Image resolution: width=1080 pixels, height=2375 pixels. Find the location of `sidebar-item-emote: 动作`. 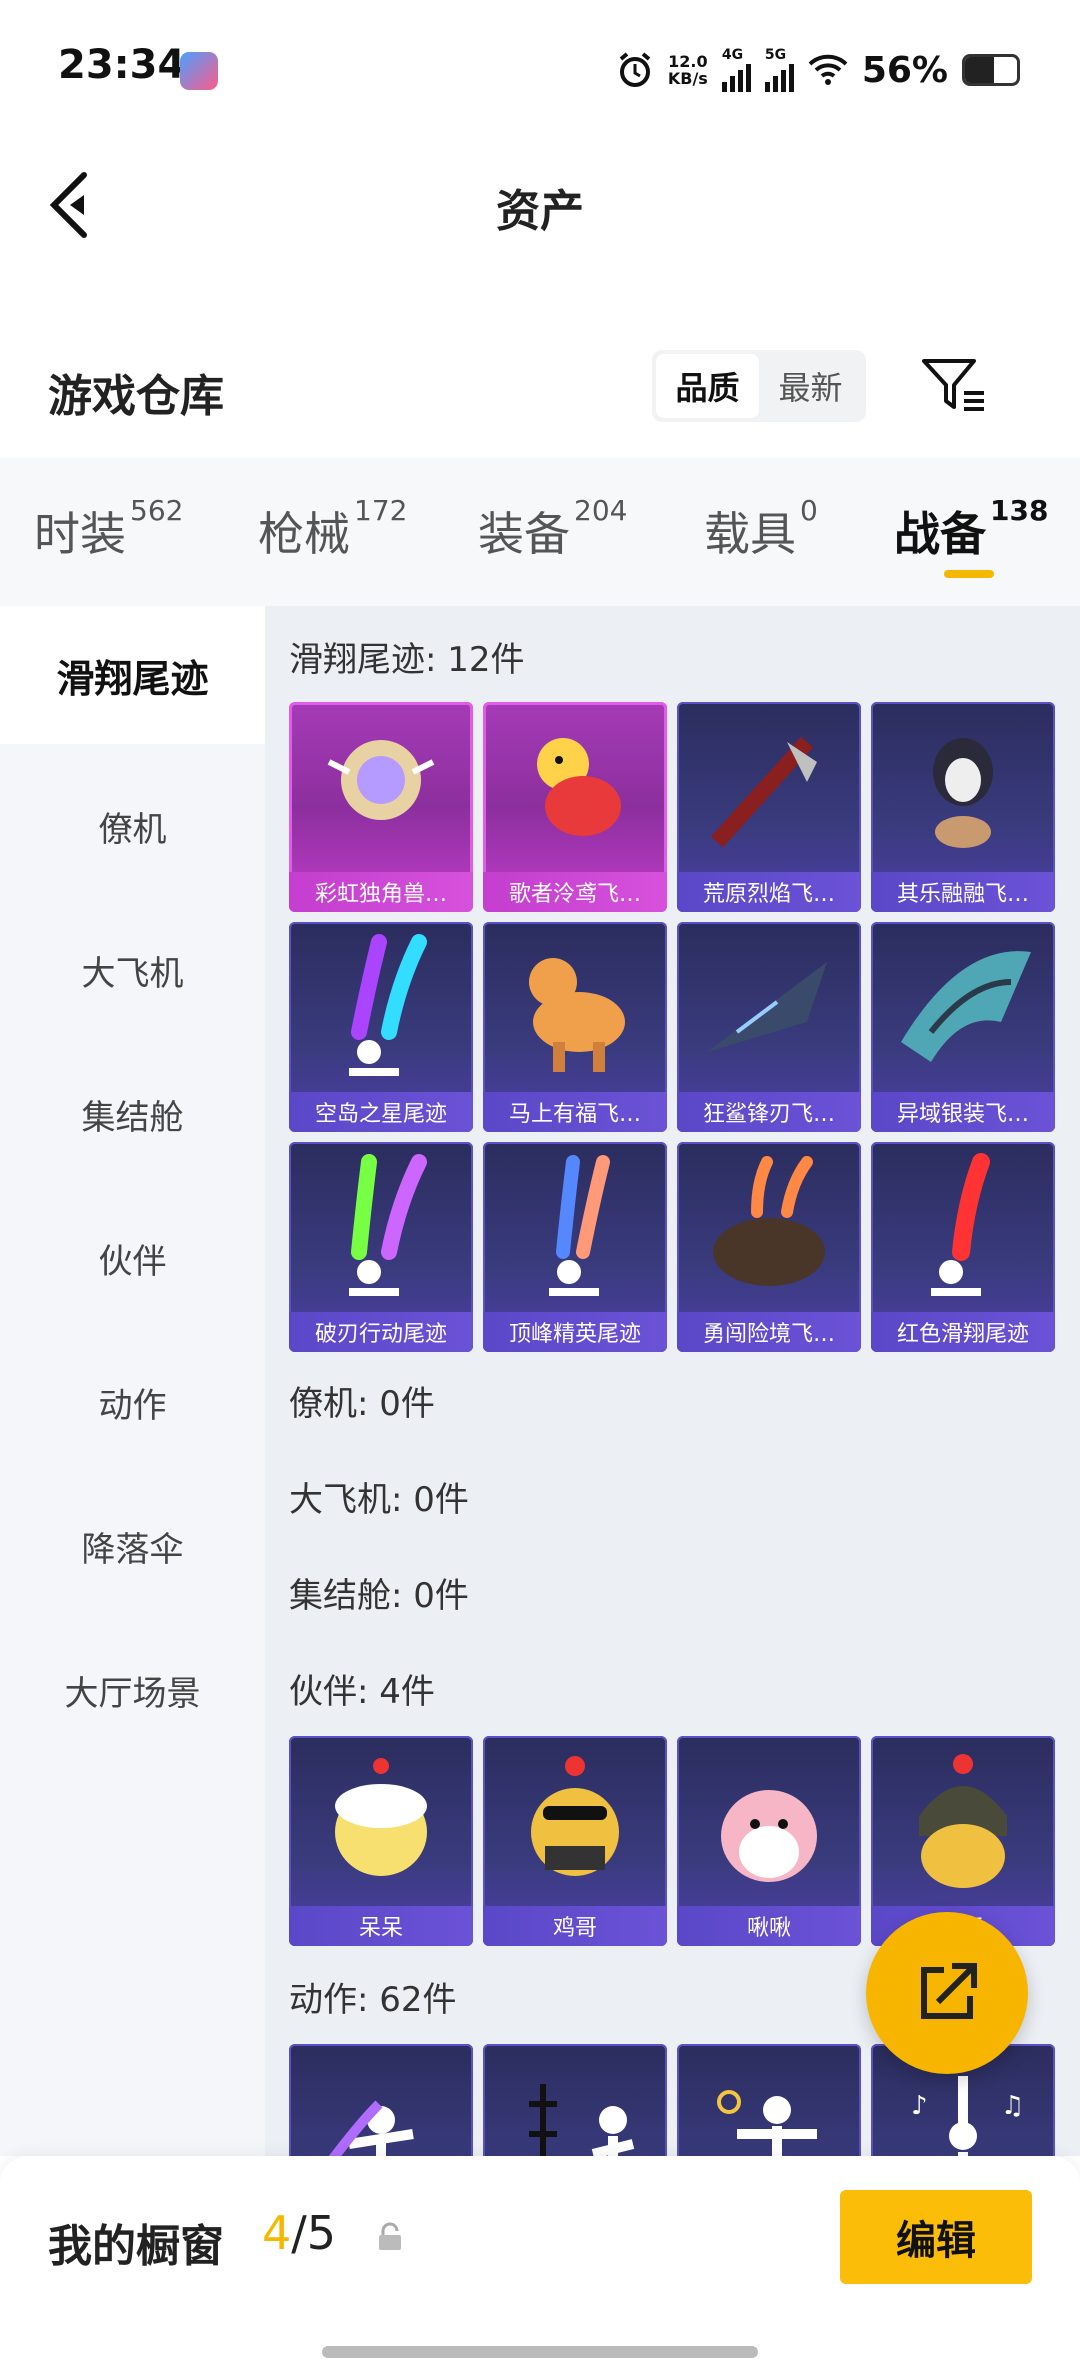

sidebar-item-emote: 动作 is located at coordinates (132, 1402).